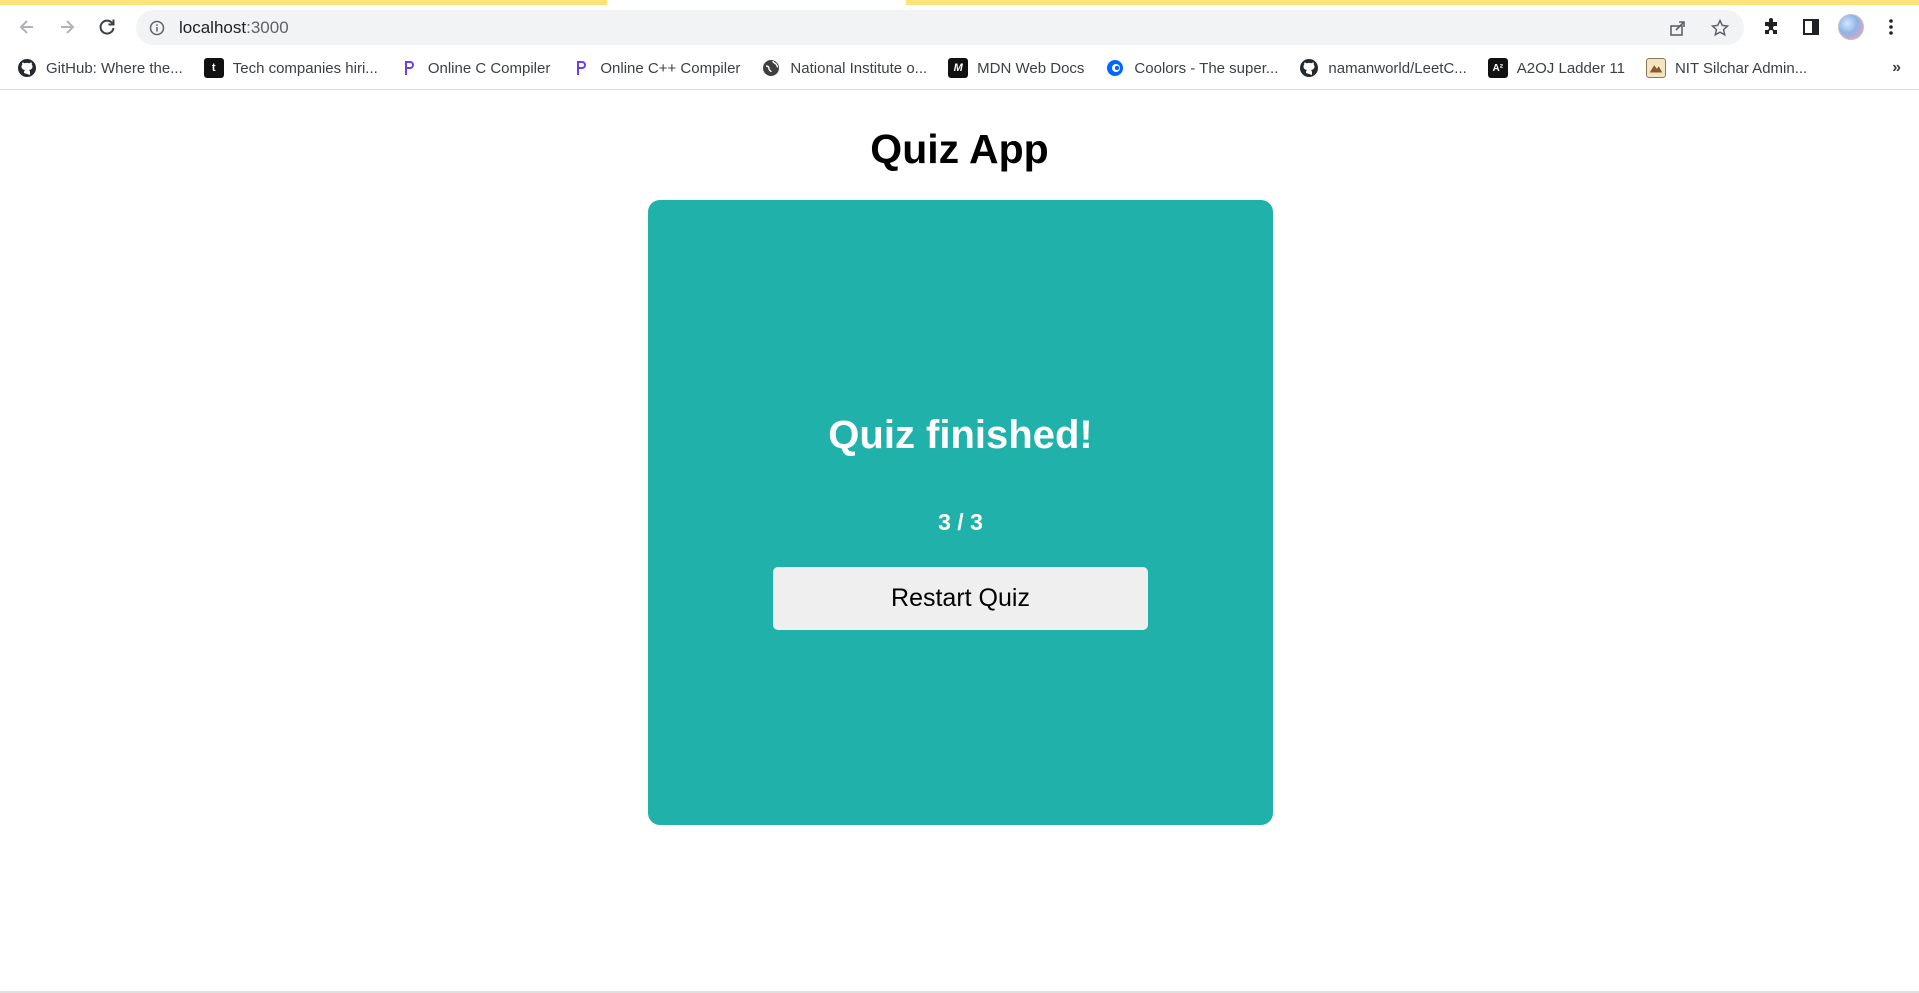  What do you see at coordinates (960, 522) in the screenshot?
I see `score-text: 3 / 3` at bounding box center [960, 522].